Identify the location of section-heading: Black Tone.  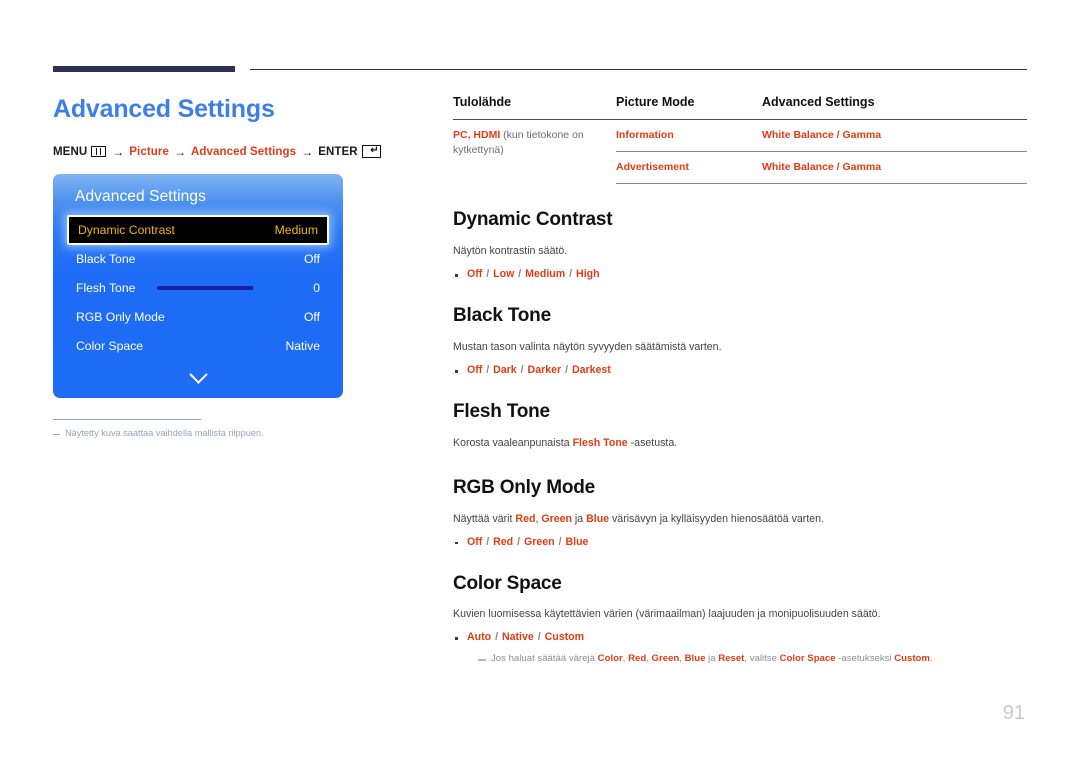
(502, 316).